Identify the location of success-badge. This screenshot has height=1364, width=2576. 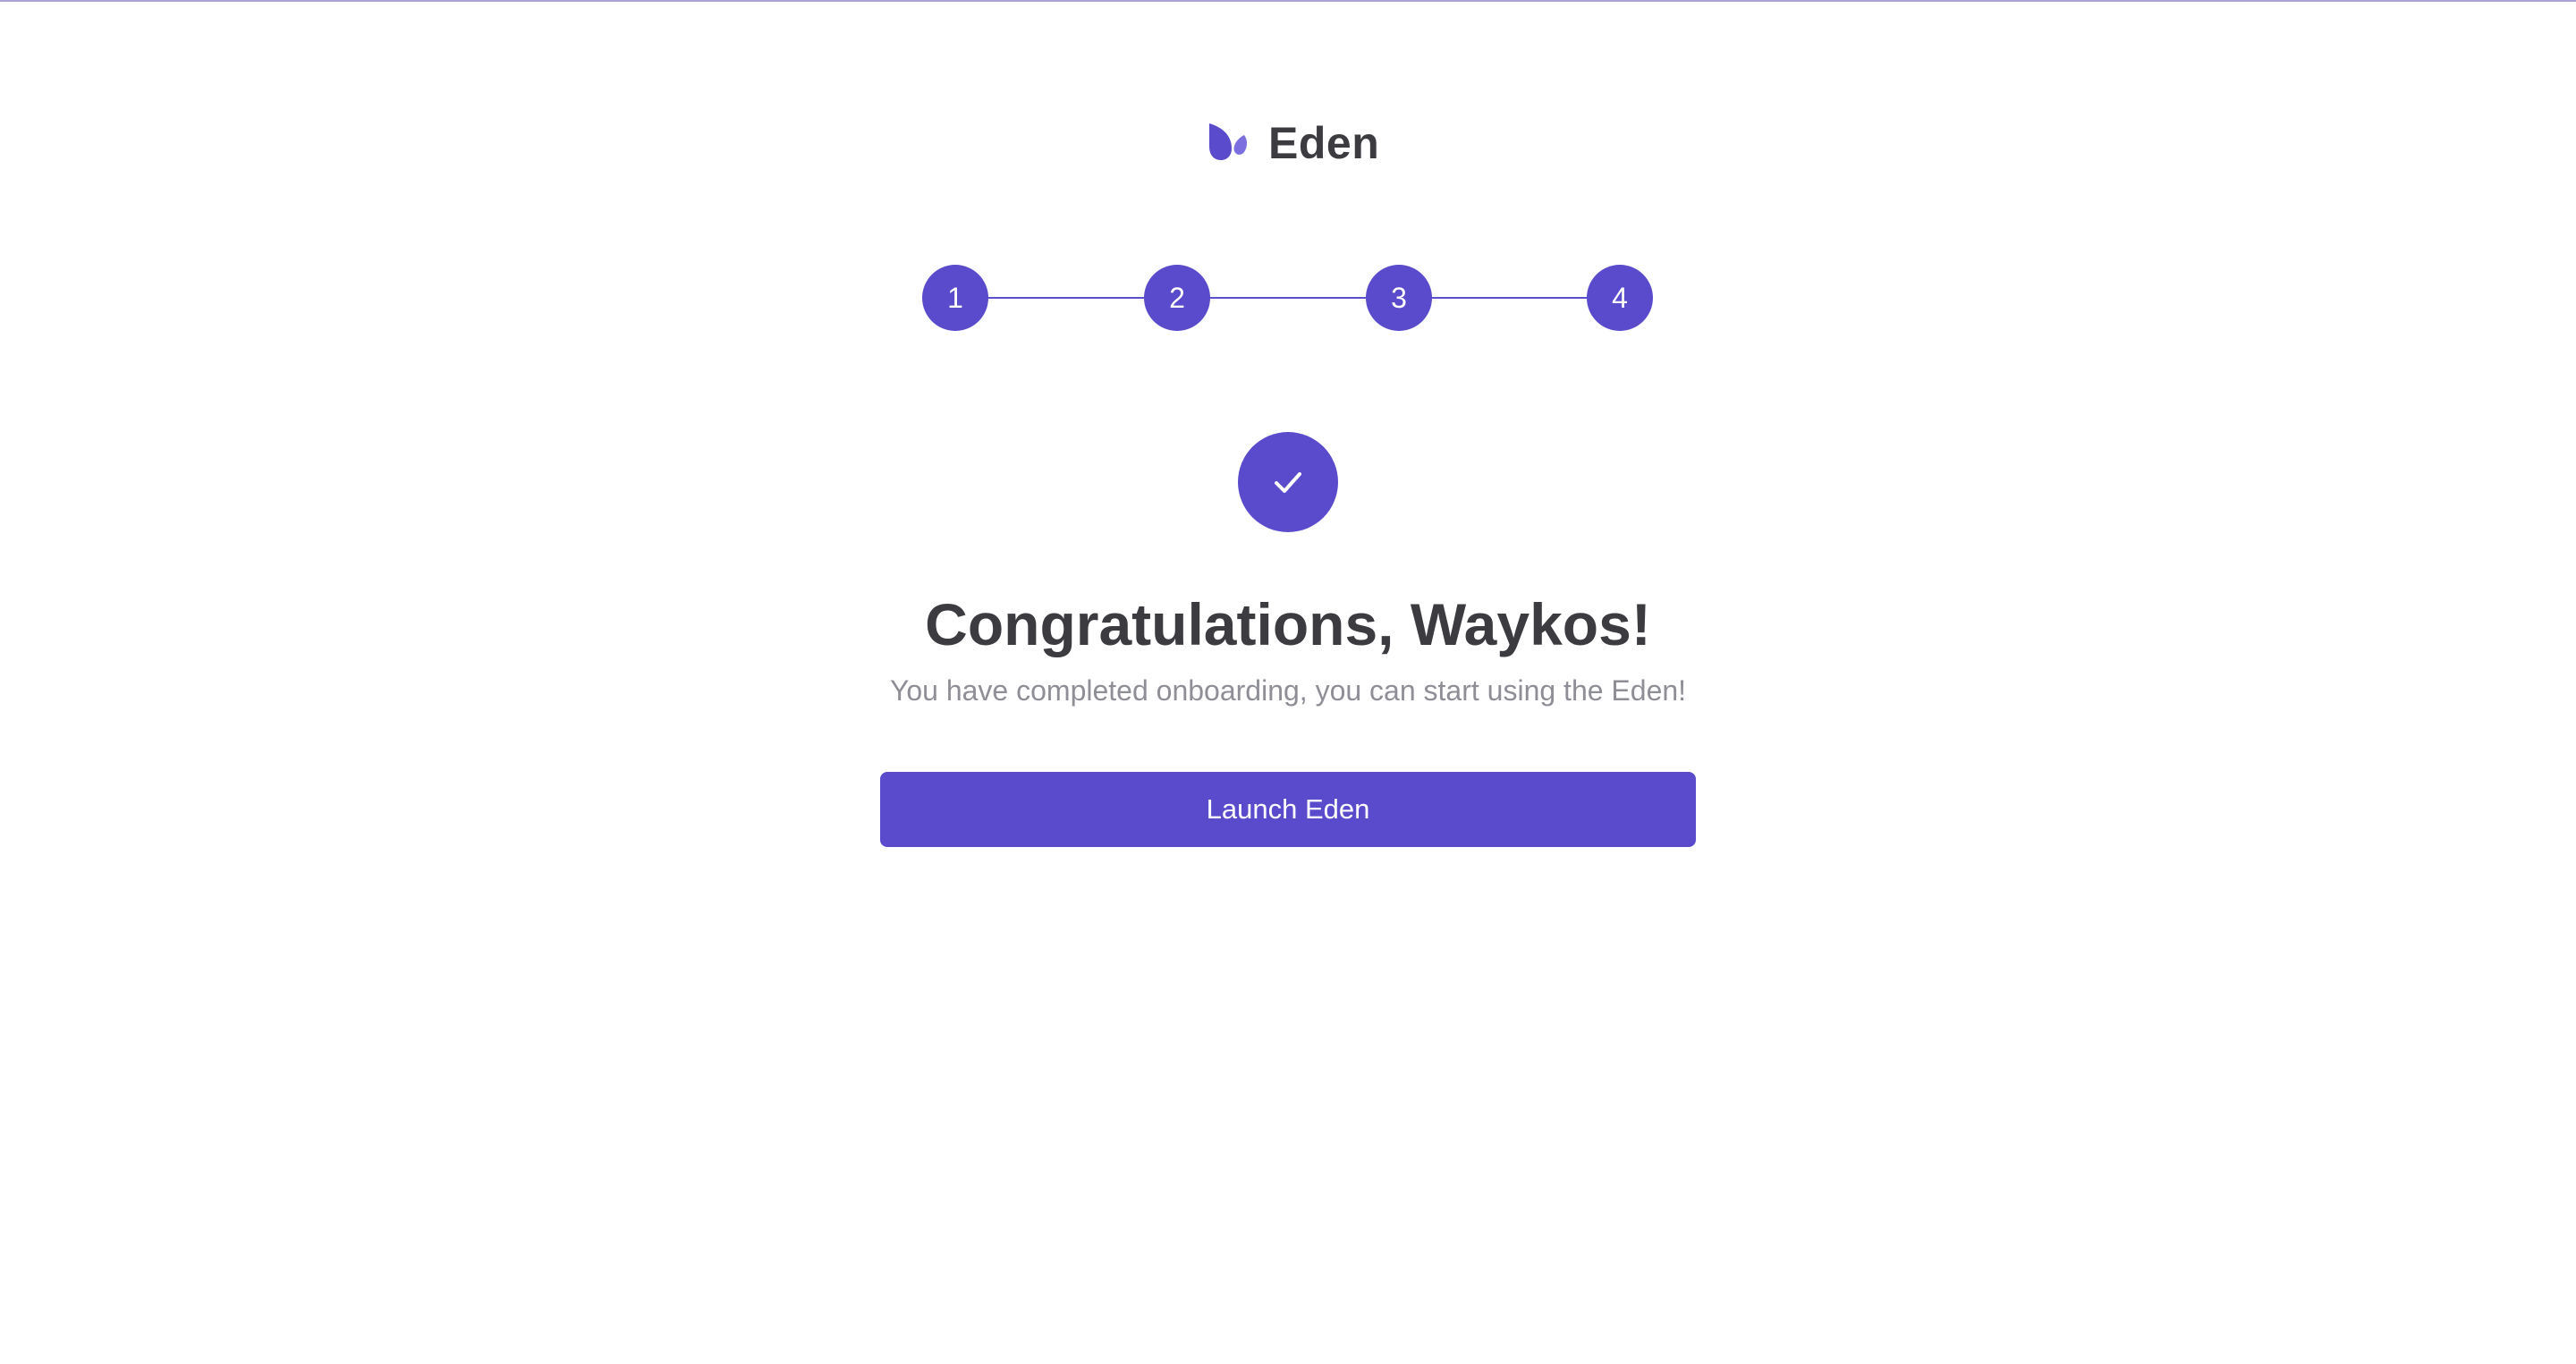
(1288, 482).